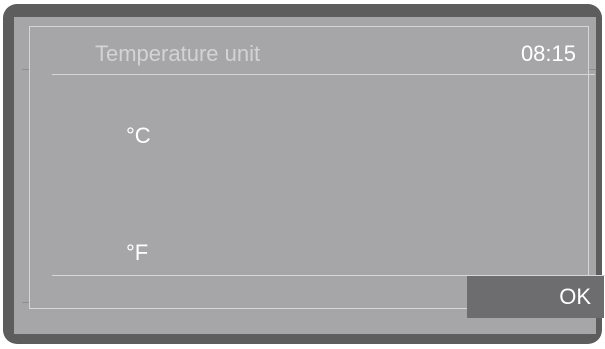 Image resolution: width=605 pixels, height=349 pixels. What do you see at coordinates (137, 253) in the screenshot?
I see `option-fahrenheit: °F` at bounding box center [137, 253].